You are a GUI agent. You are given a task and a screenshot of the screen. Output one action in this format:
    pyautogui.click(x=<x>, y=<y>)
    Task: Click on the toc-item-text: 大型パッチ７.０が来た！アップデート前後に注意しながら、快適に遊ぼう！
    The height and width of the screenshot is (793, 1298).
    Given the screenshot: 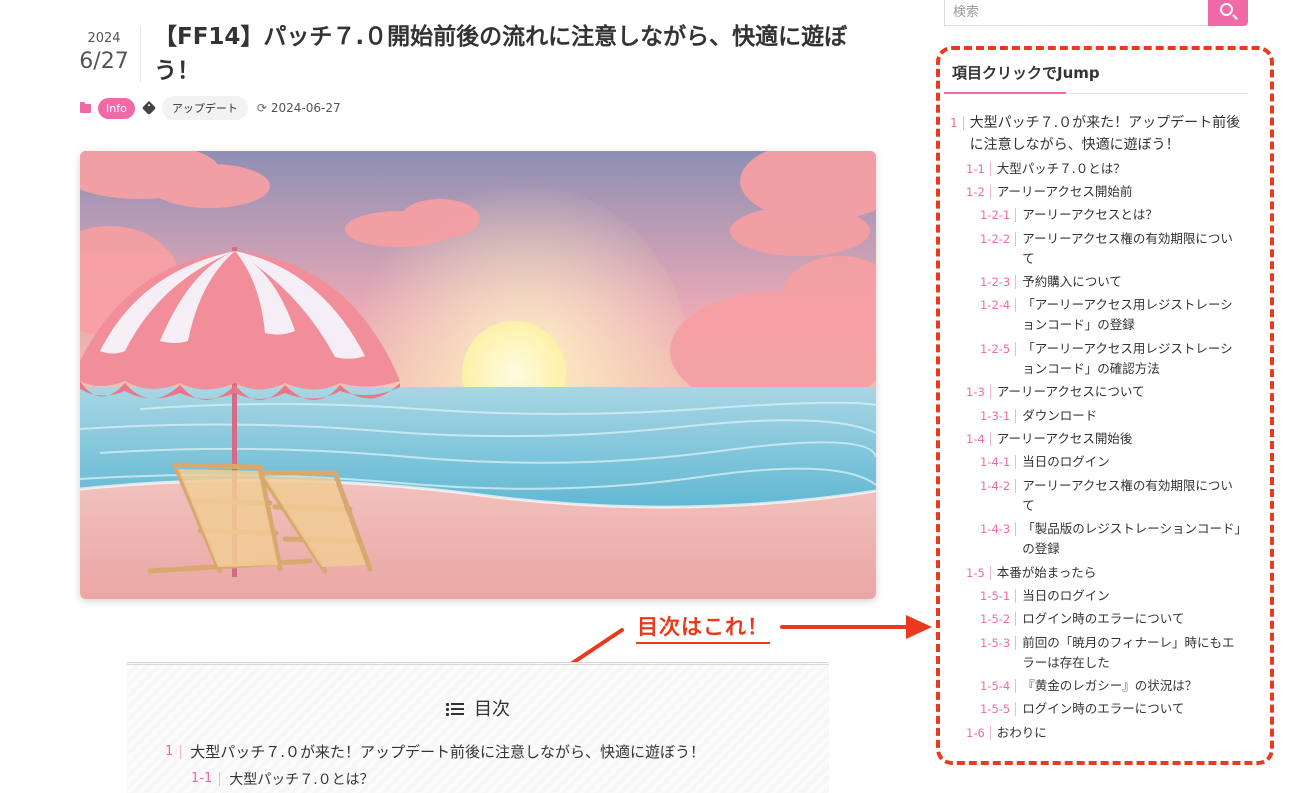 What is the action you would take?
    pyautogui.click(x=448, y=752)
    